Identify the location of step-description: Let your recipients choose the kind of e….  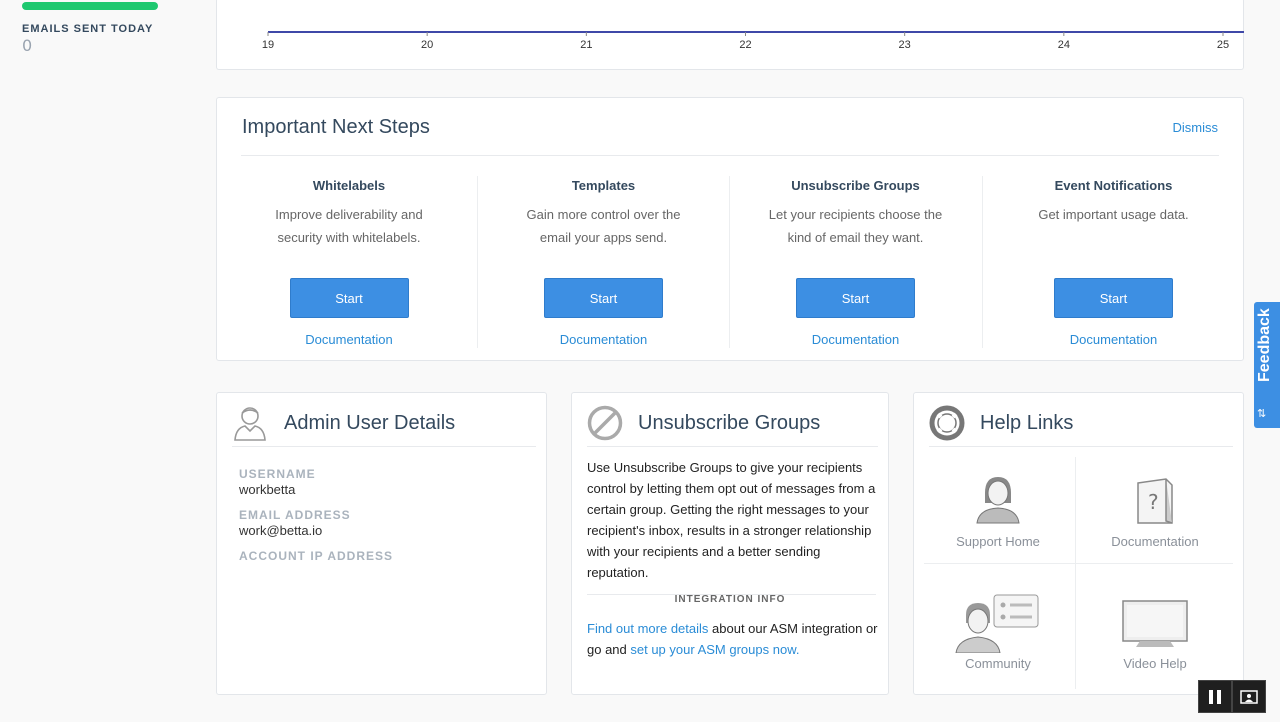
(855, 226).